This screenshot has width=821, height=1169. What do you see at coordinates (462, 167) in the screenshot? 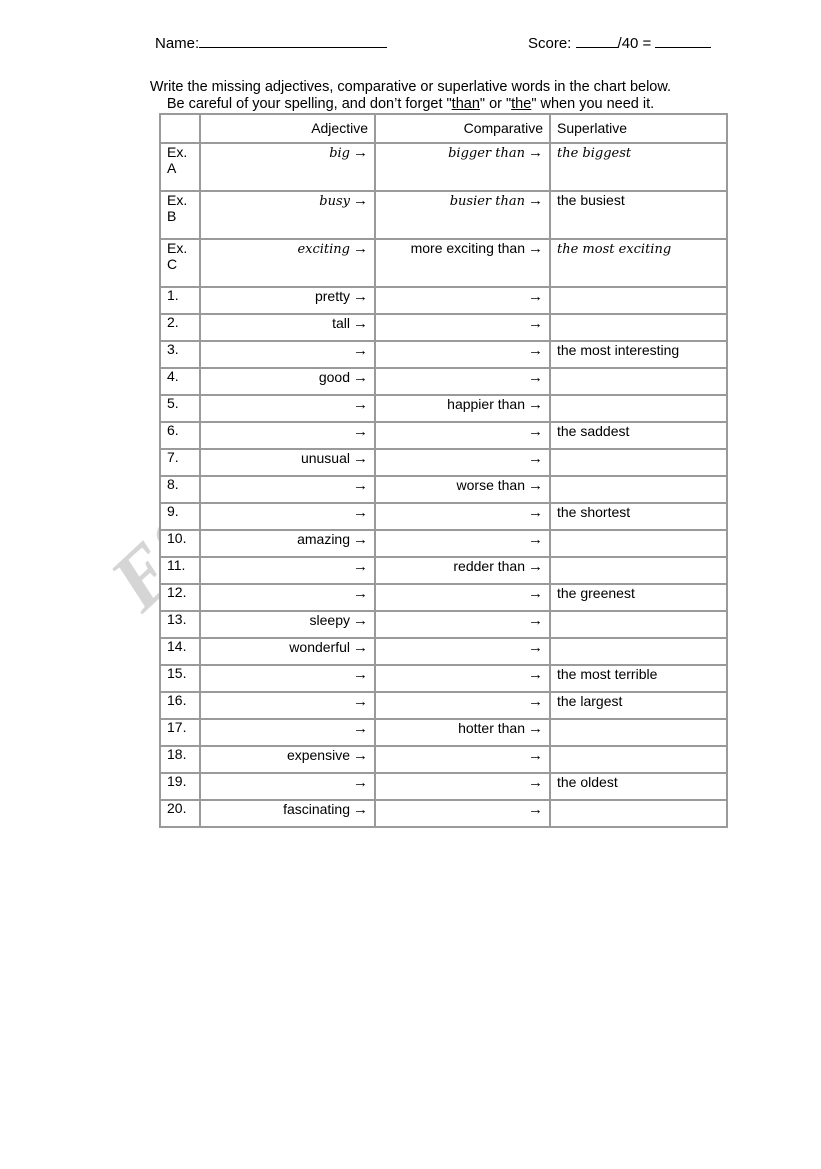
I see `cell-comp: bigger than →` at bounding box center [462, 167].